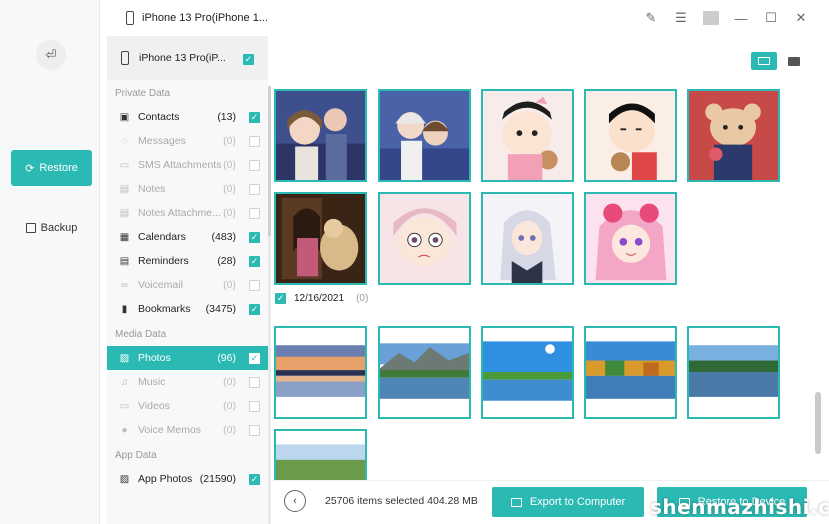 The image size is (829, 524). Describe the element at coordinates (362, 298) in the screenshot. I see `date-group-count: (0)` at that location.